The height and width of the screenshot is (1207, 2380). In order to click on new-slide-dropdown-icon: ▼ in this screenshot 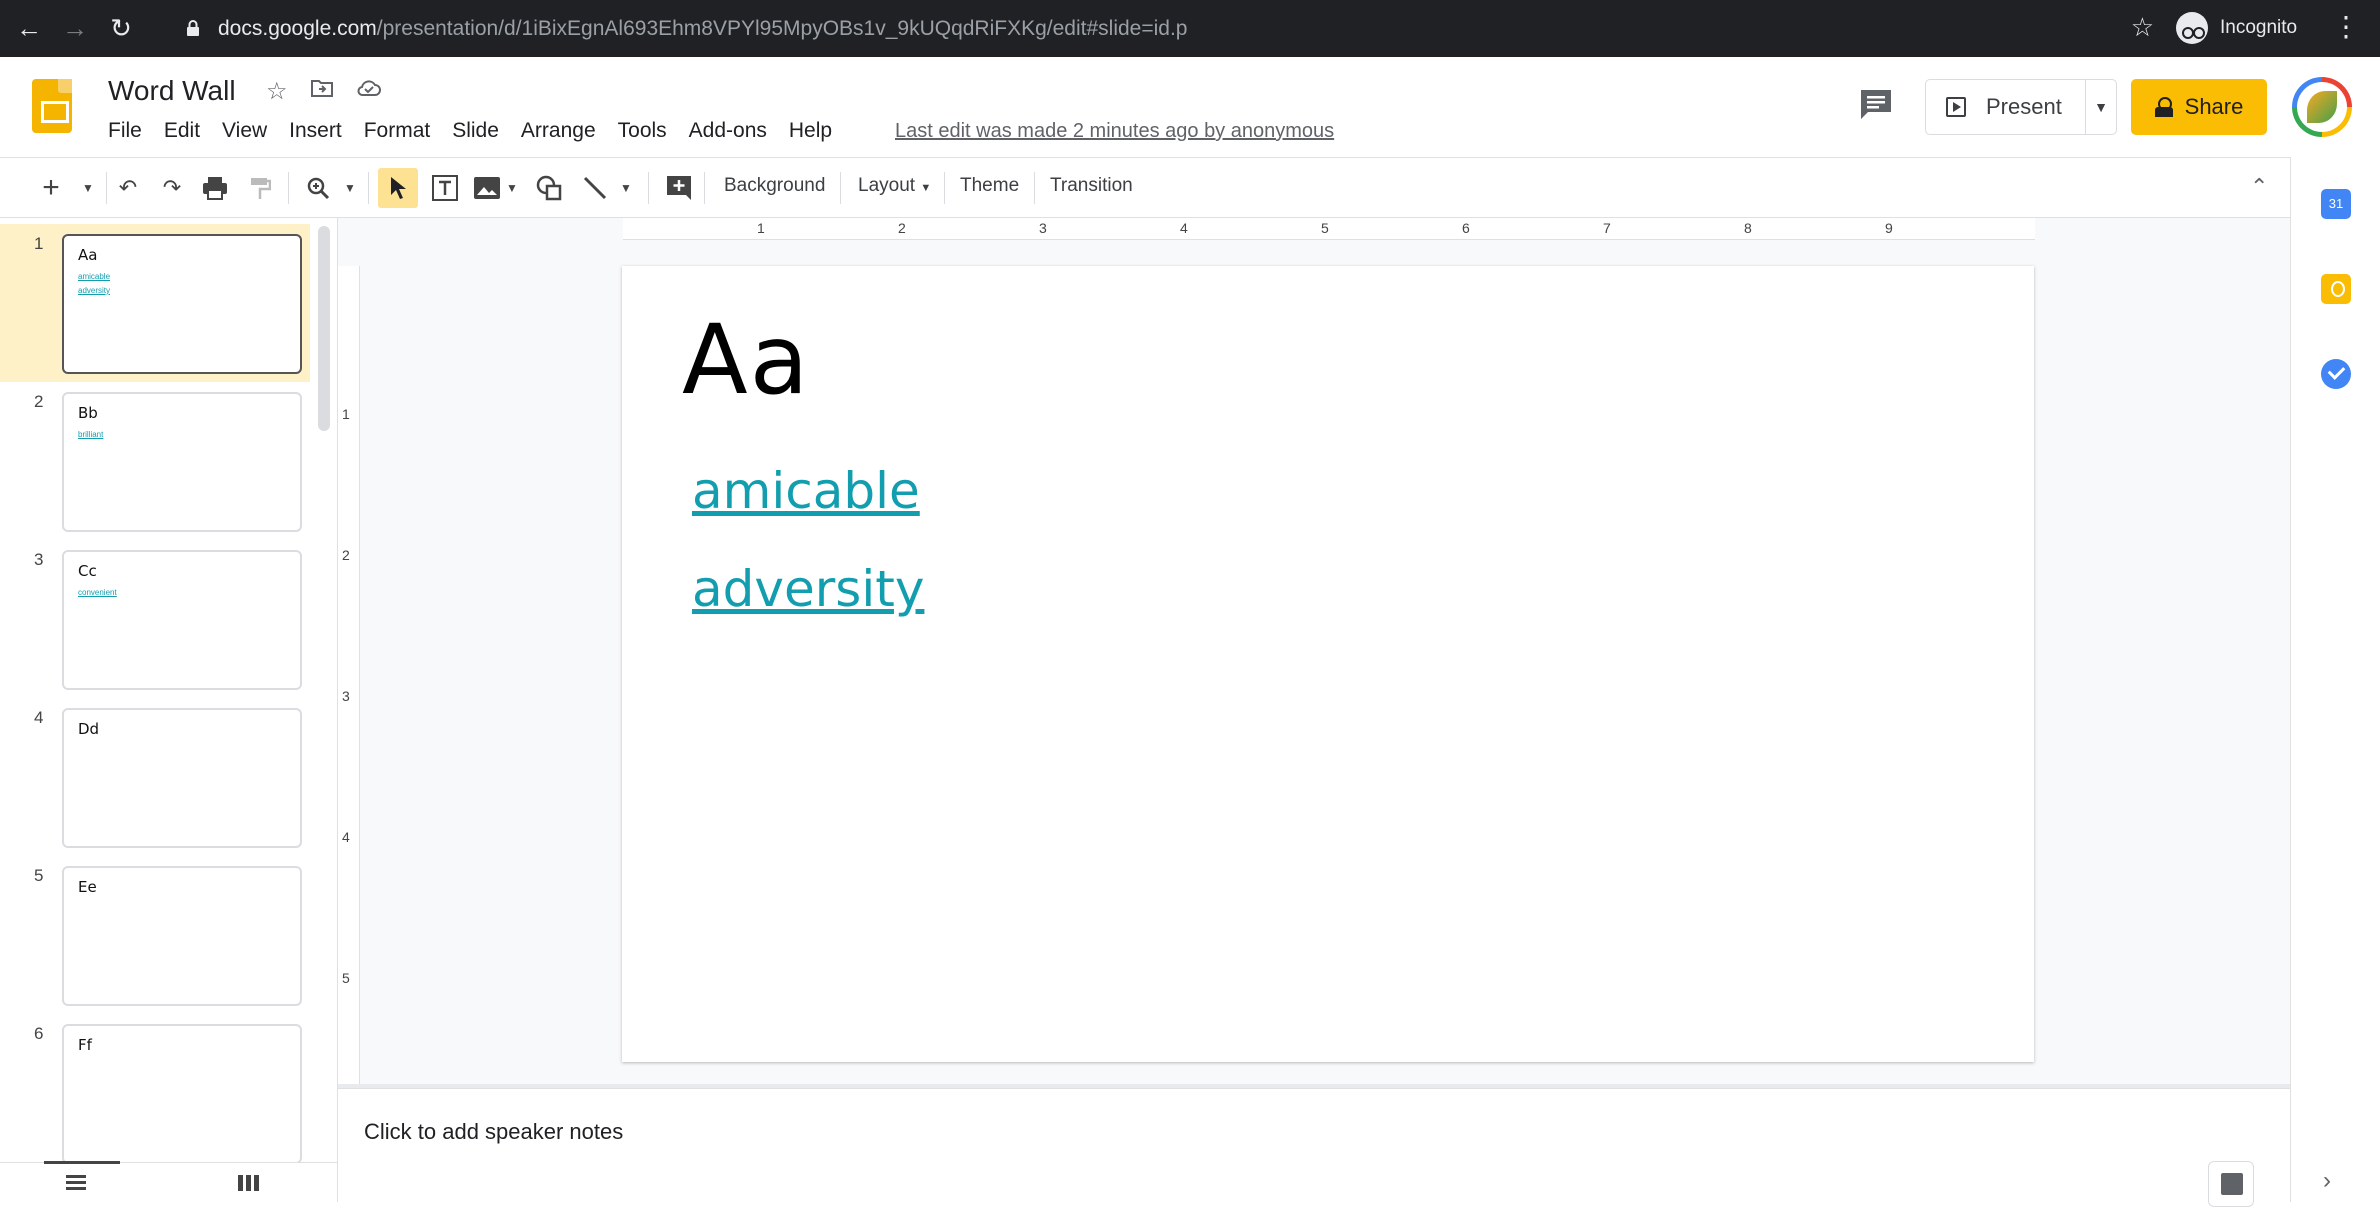, I will do `click(88, 188)`.